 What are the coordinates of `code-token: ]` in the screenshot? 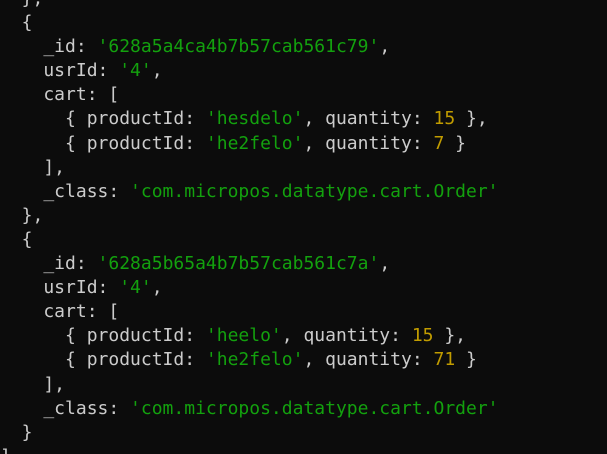 It's located at (5, 450).